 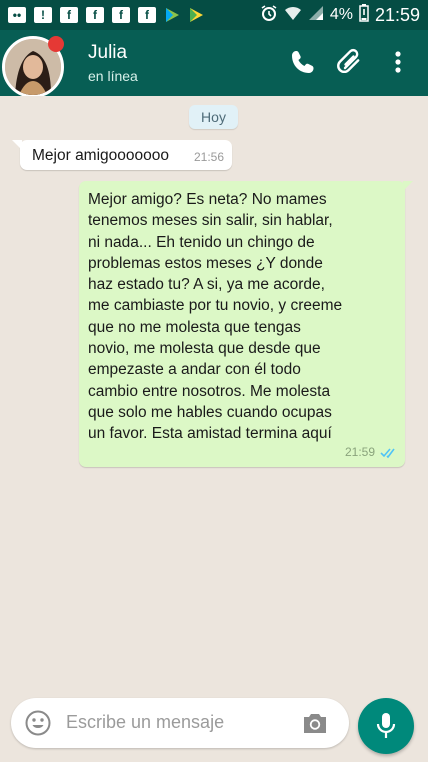 I want to click on attach-icon, so click(x=350, y=62).